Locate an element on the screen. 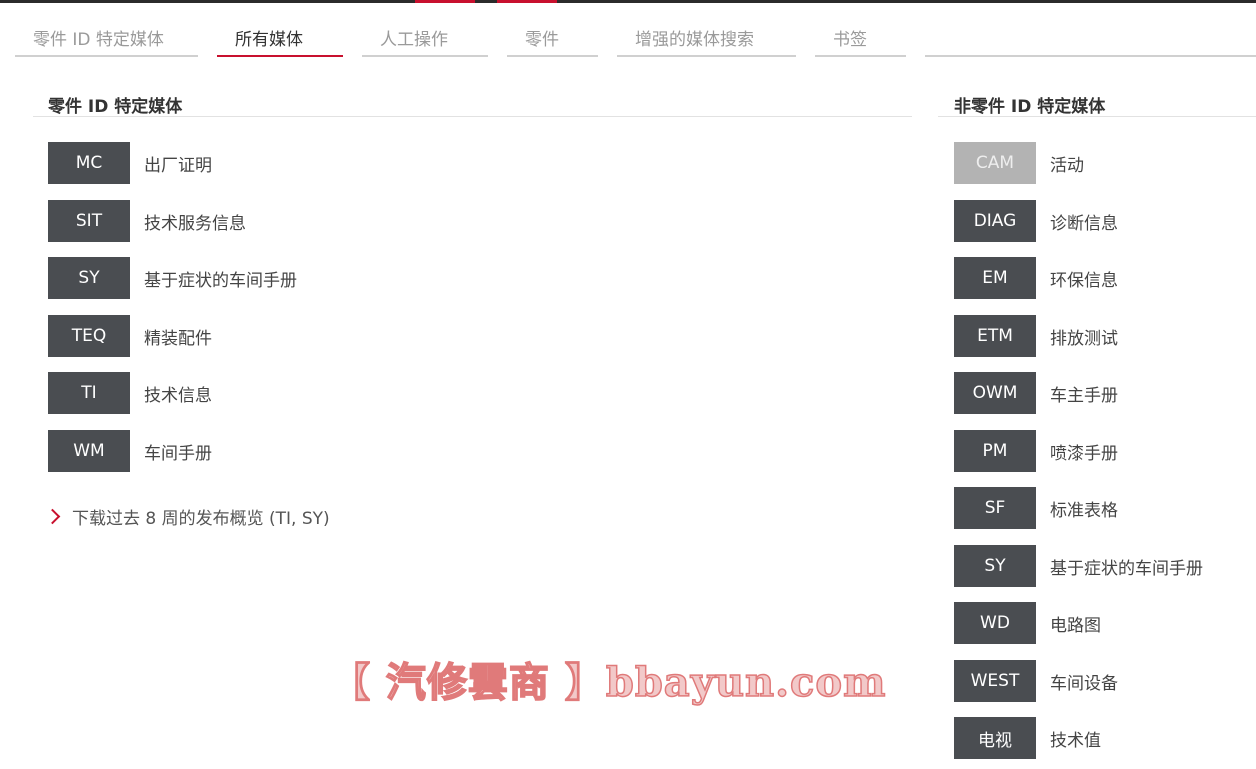 The height and width of the screenshot is (769, 1256). media-label: 喷漆手册 is located at coordinates (1084, 451).